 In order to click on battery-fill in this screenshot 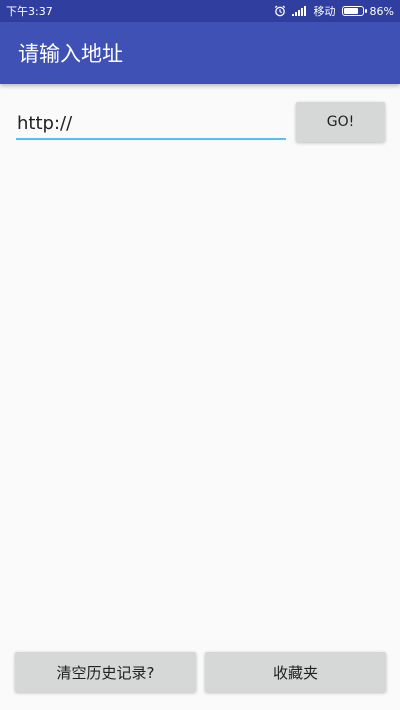, I will do `click(351, 11)`.